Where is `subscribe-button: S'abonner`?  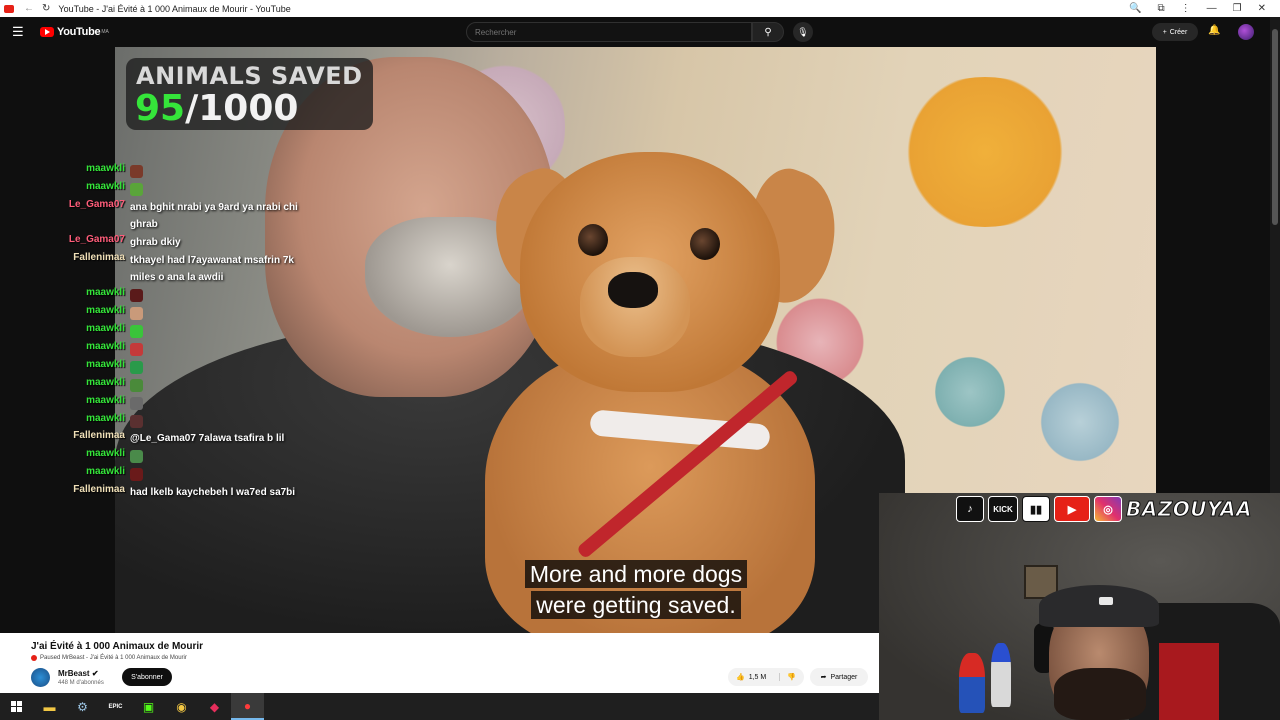 subscribe-button: S'abonner is located at coordinates (147, 677).